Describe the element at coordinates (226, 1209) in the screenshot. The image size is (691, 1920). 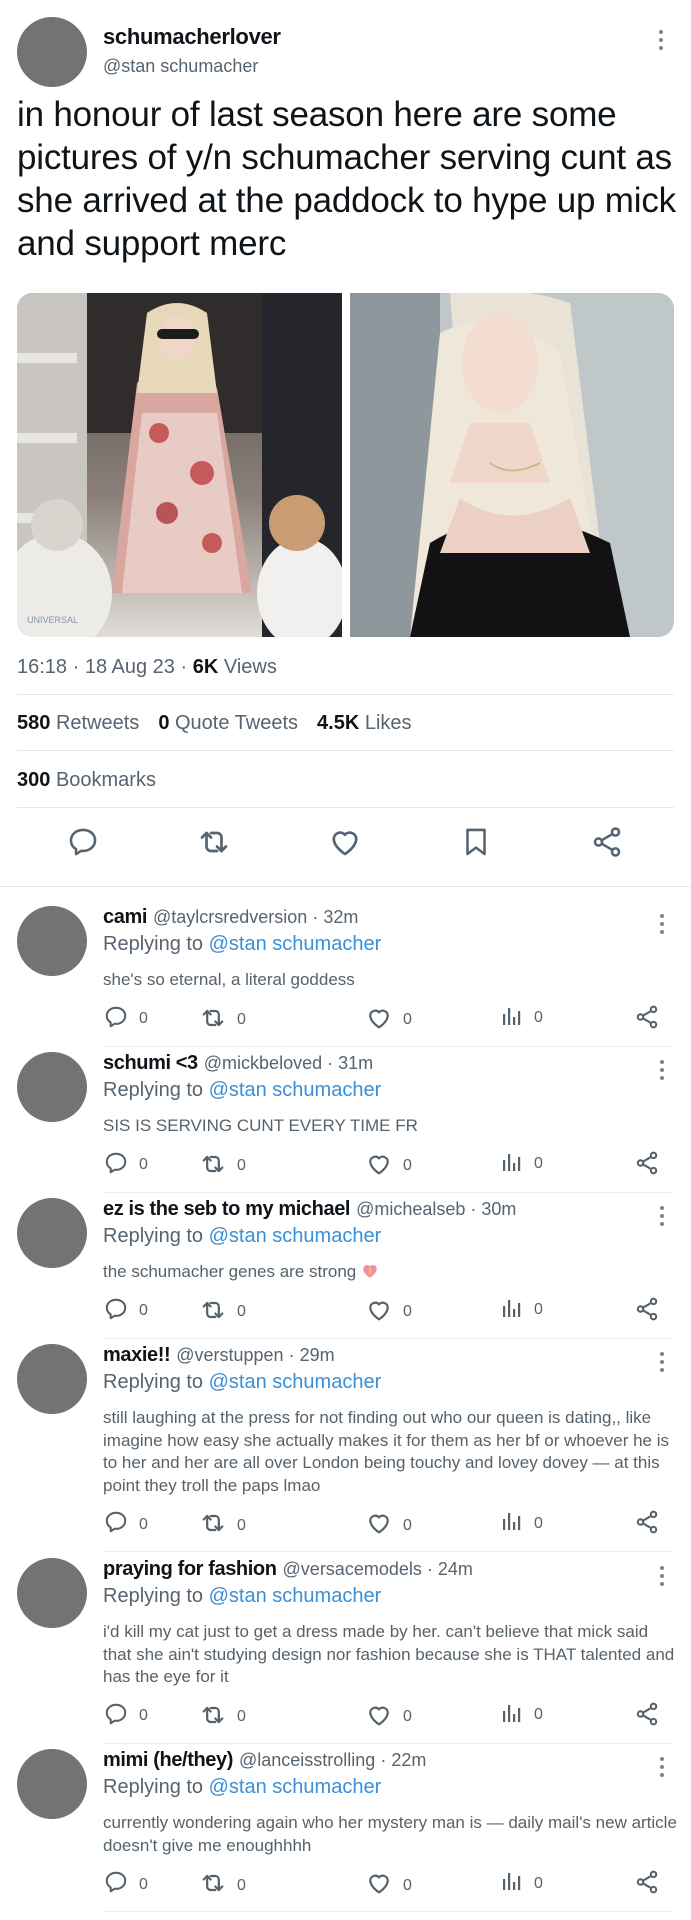
I see `reply-author-name: ez is the seb to my michael` at that location.